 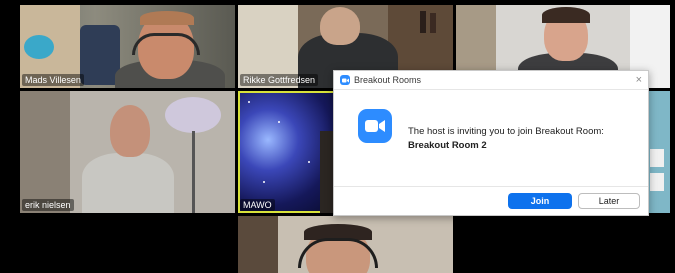 What do you see at coordinates (279, 80) in the screenshot?
I see `participant-name: Rikke Gottfredsen` at bounding box center [279, 80].